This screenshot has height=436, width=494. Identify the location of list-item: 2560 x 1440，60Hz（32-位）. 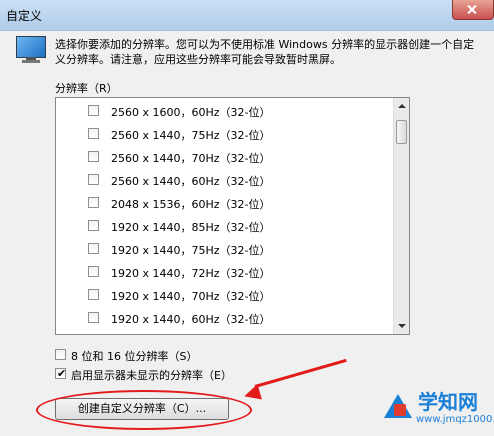
(225, 180).